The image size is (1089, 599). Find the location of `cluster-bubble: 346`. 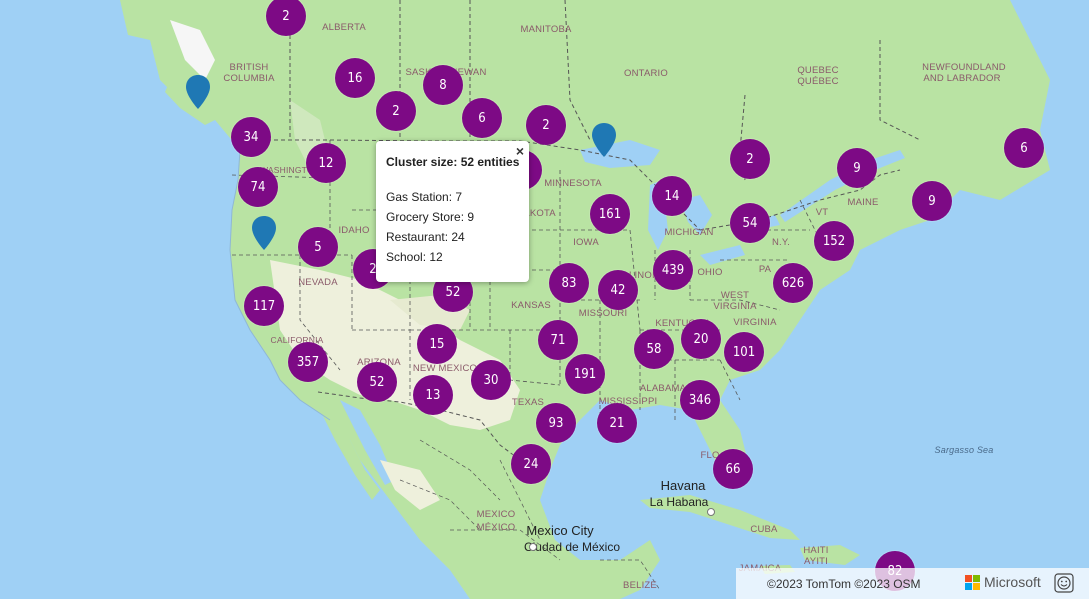

cluster-bubble: 346 is located at coordinates (700, 400).